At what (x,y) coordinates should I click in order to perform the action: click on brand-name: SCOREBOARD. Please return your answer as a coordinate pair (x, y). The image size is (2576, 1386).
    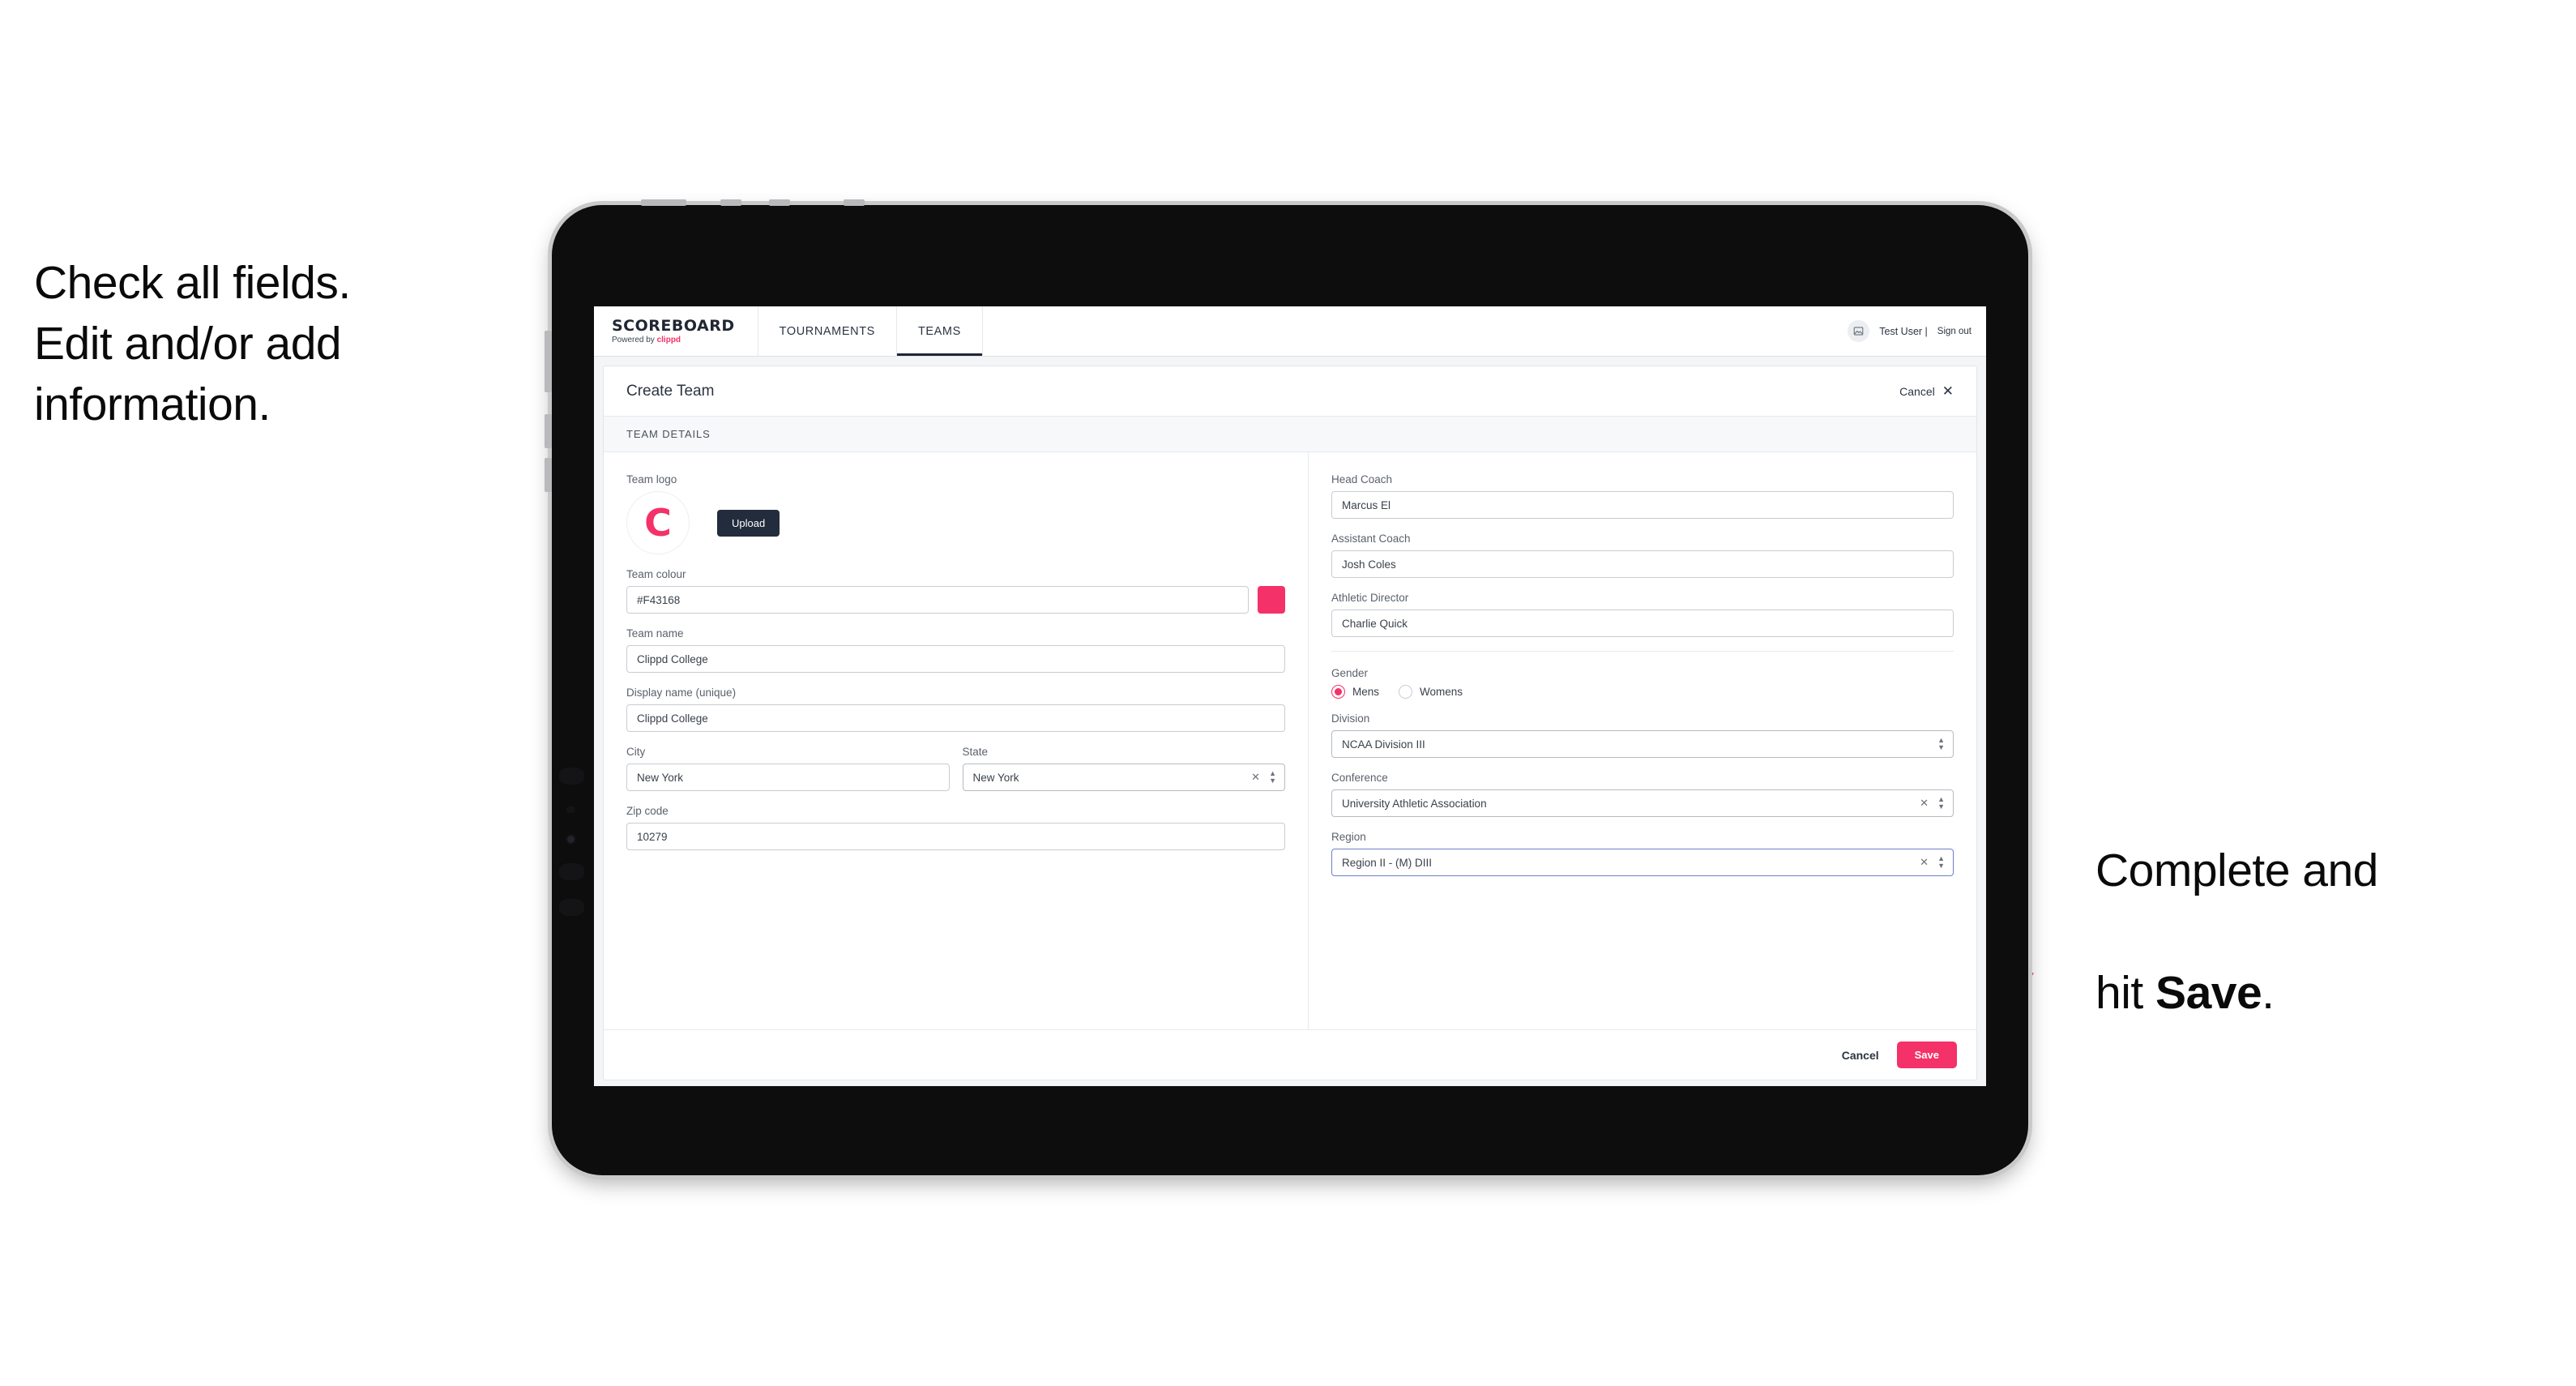
    Looking at the image, I should click on (673, 325).